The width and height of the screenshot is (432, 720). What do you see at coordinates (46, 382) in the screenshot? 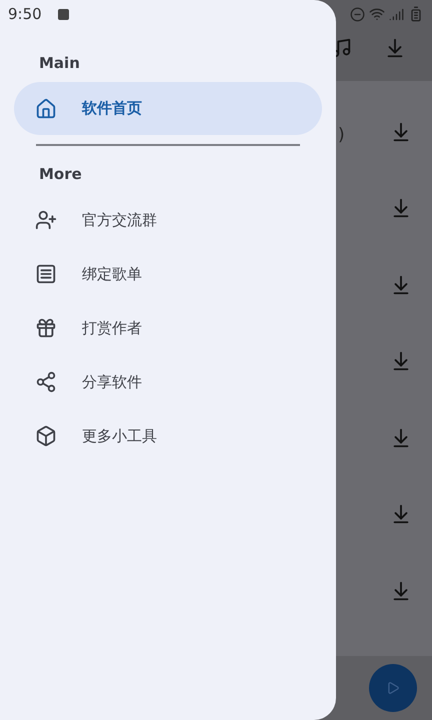
I see `share-icon` at bounding box center [46, 382].